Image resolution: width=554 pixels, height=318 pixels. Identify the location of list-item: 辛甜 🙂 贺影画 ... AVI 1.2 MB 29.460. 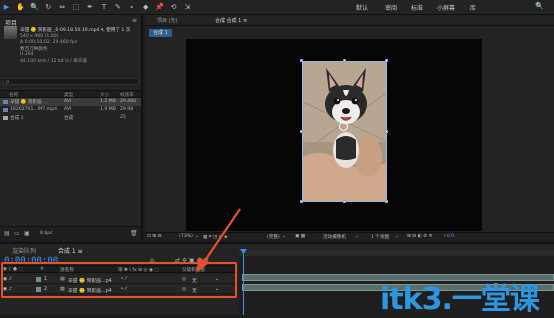
(70, 102).